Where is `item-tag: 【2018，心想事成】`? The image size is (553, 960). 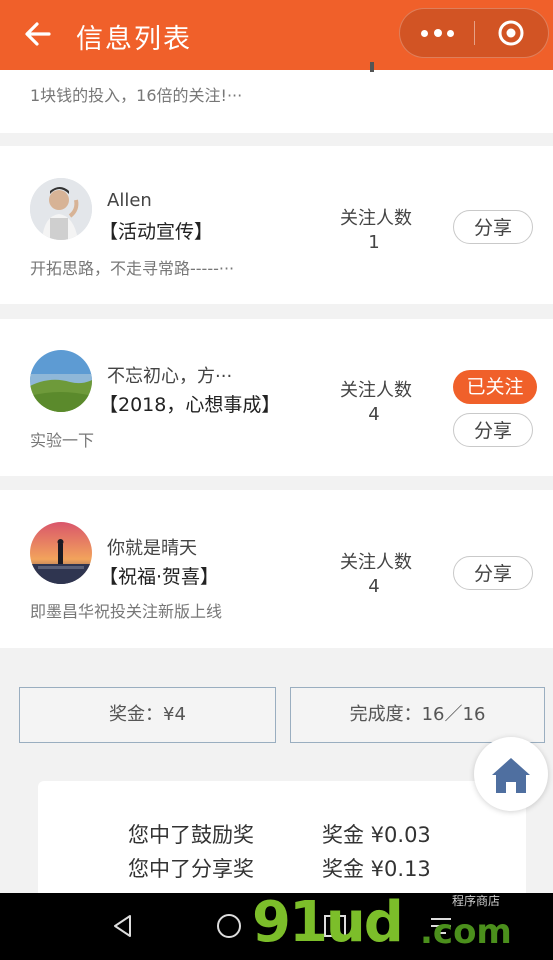
item-tag: 【2018，心想事成】 is located at coordinates (190, 405).